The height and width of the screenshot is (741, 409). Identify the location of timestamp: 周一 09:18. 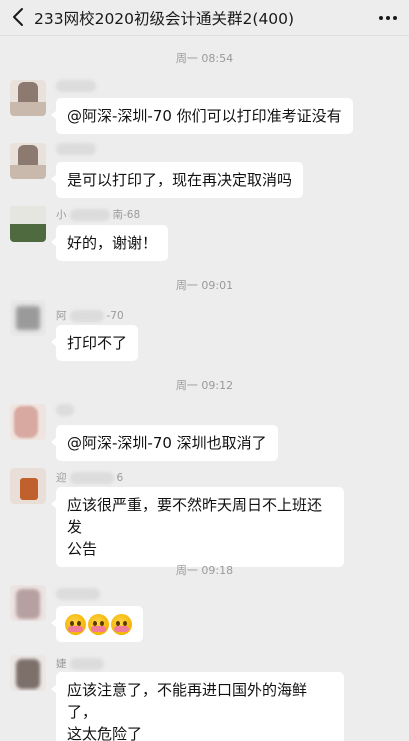
(204, 570).